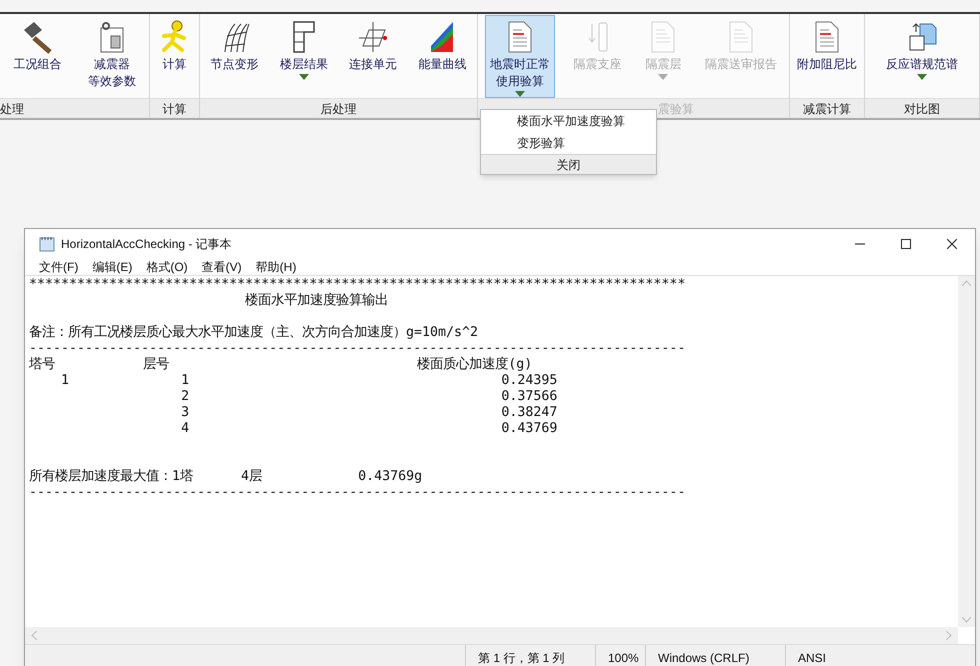  Describe the element at coordinates (568, 164) in the screenshot. I see `close-menu-button: 关闭` at that location.